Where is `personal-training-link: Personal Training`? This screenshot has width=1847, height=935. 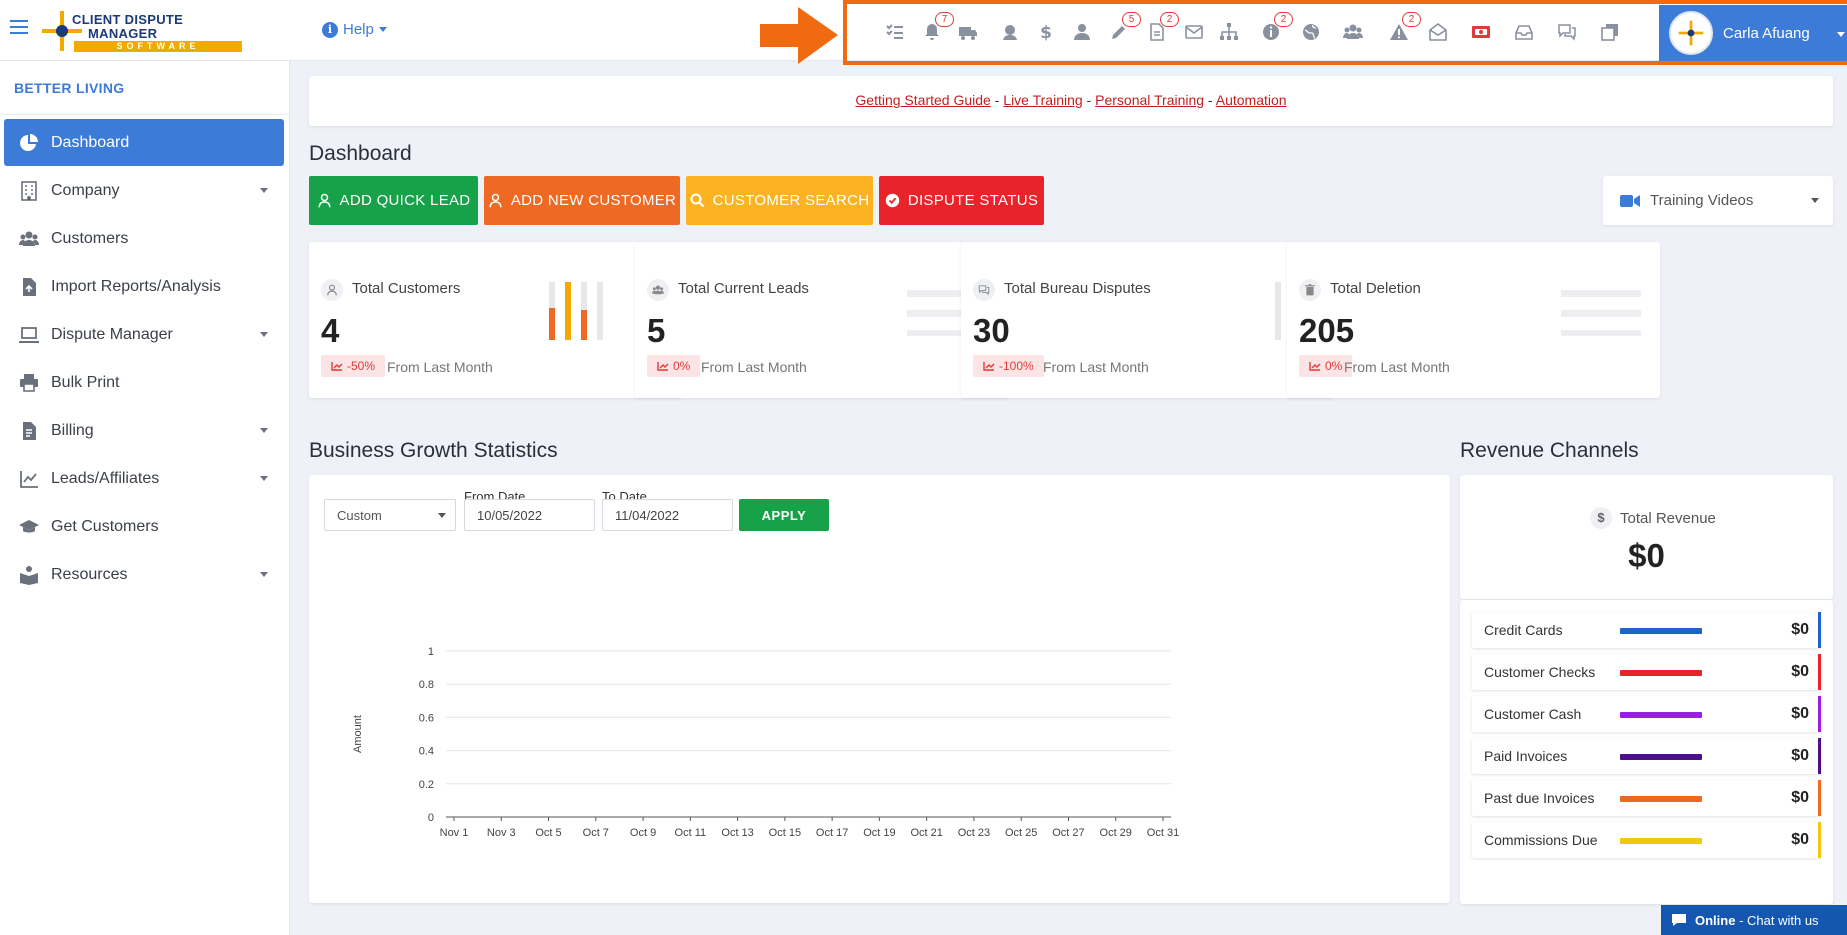 personal-training-link: Personal Training is located at coordinates (1149, 100).